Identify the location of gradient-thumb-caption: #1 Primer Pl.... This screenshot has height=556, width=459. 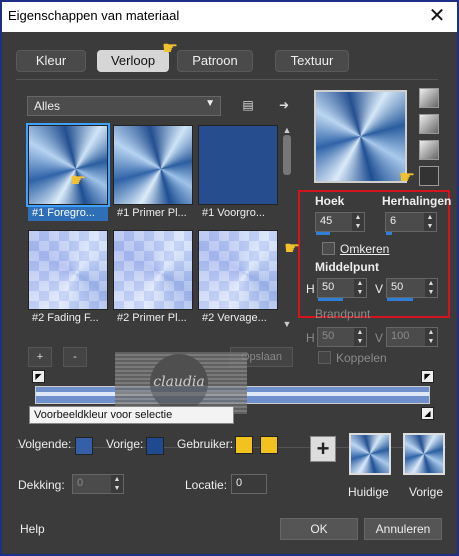
(152, 213).